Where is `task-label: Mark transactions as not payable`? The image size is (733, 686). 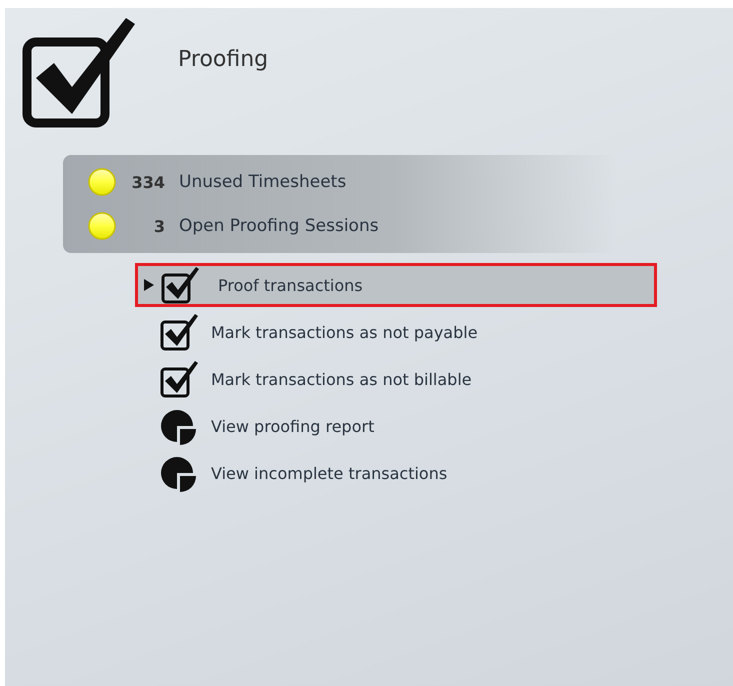 task-label: Mark transactions as not payable is located at coordinates (344, 332).